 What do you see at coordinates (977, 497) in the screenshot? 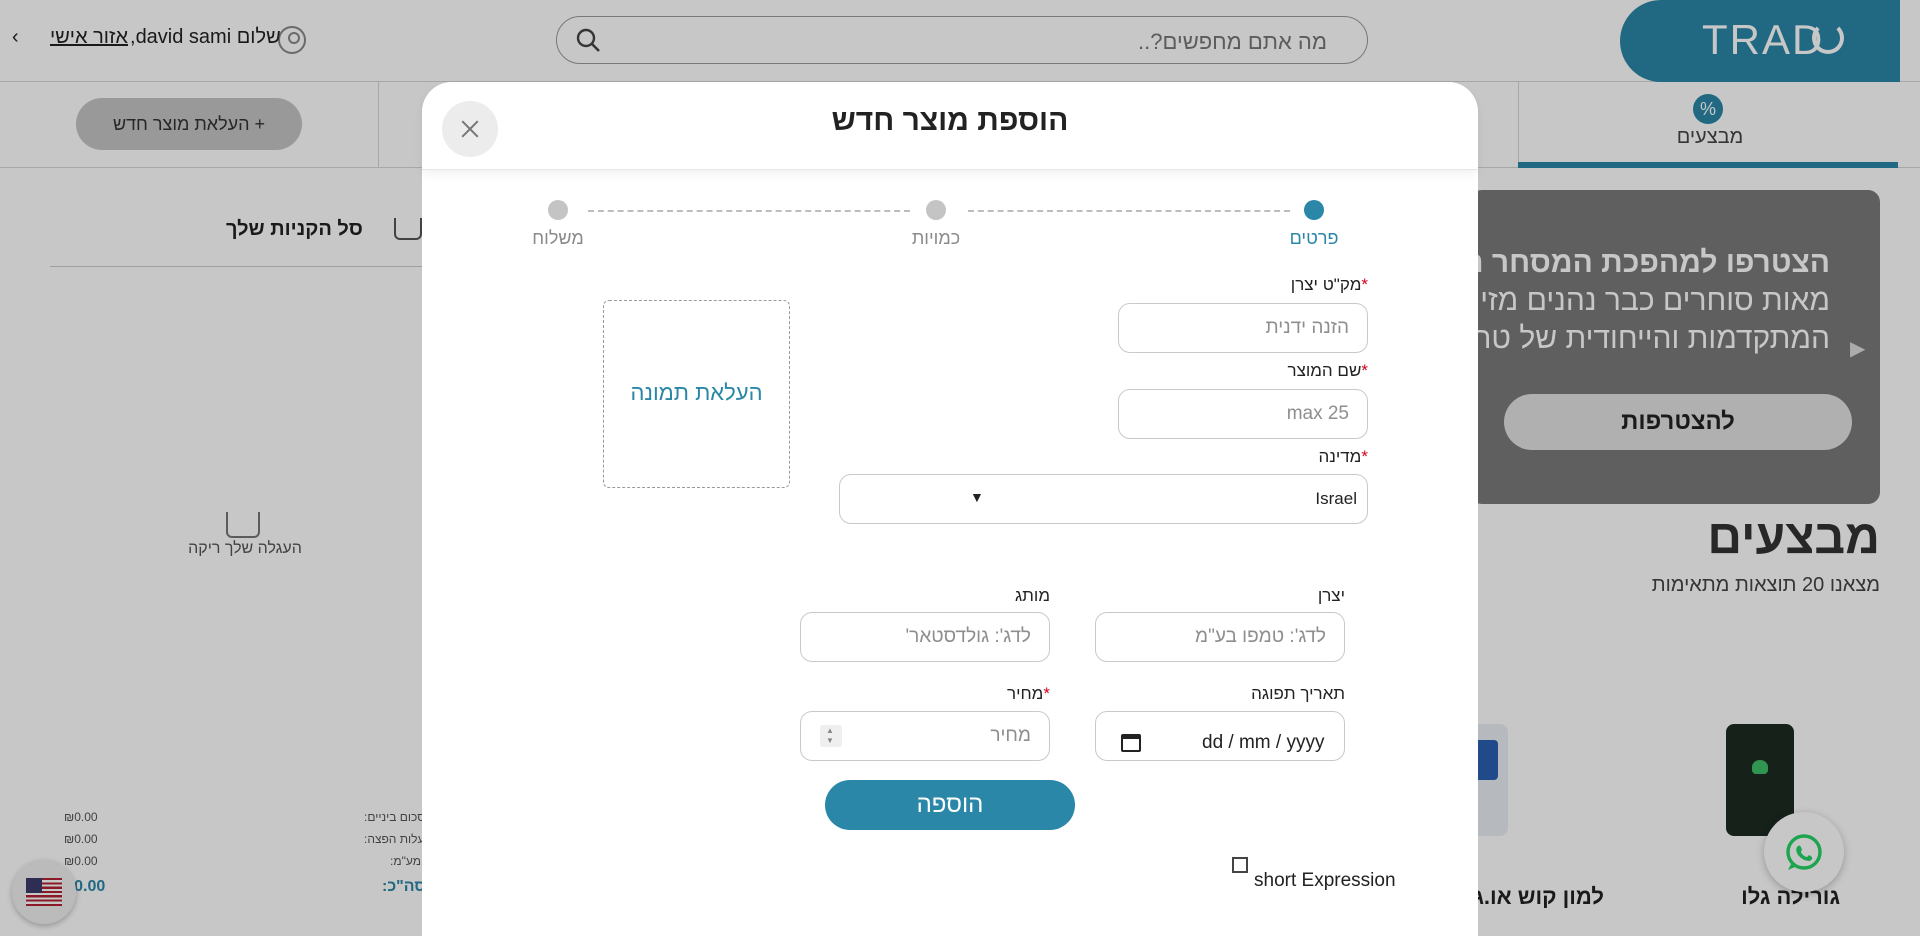
I see `chevron-down-icon: ▼` at bounding box center [977, 497].